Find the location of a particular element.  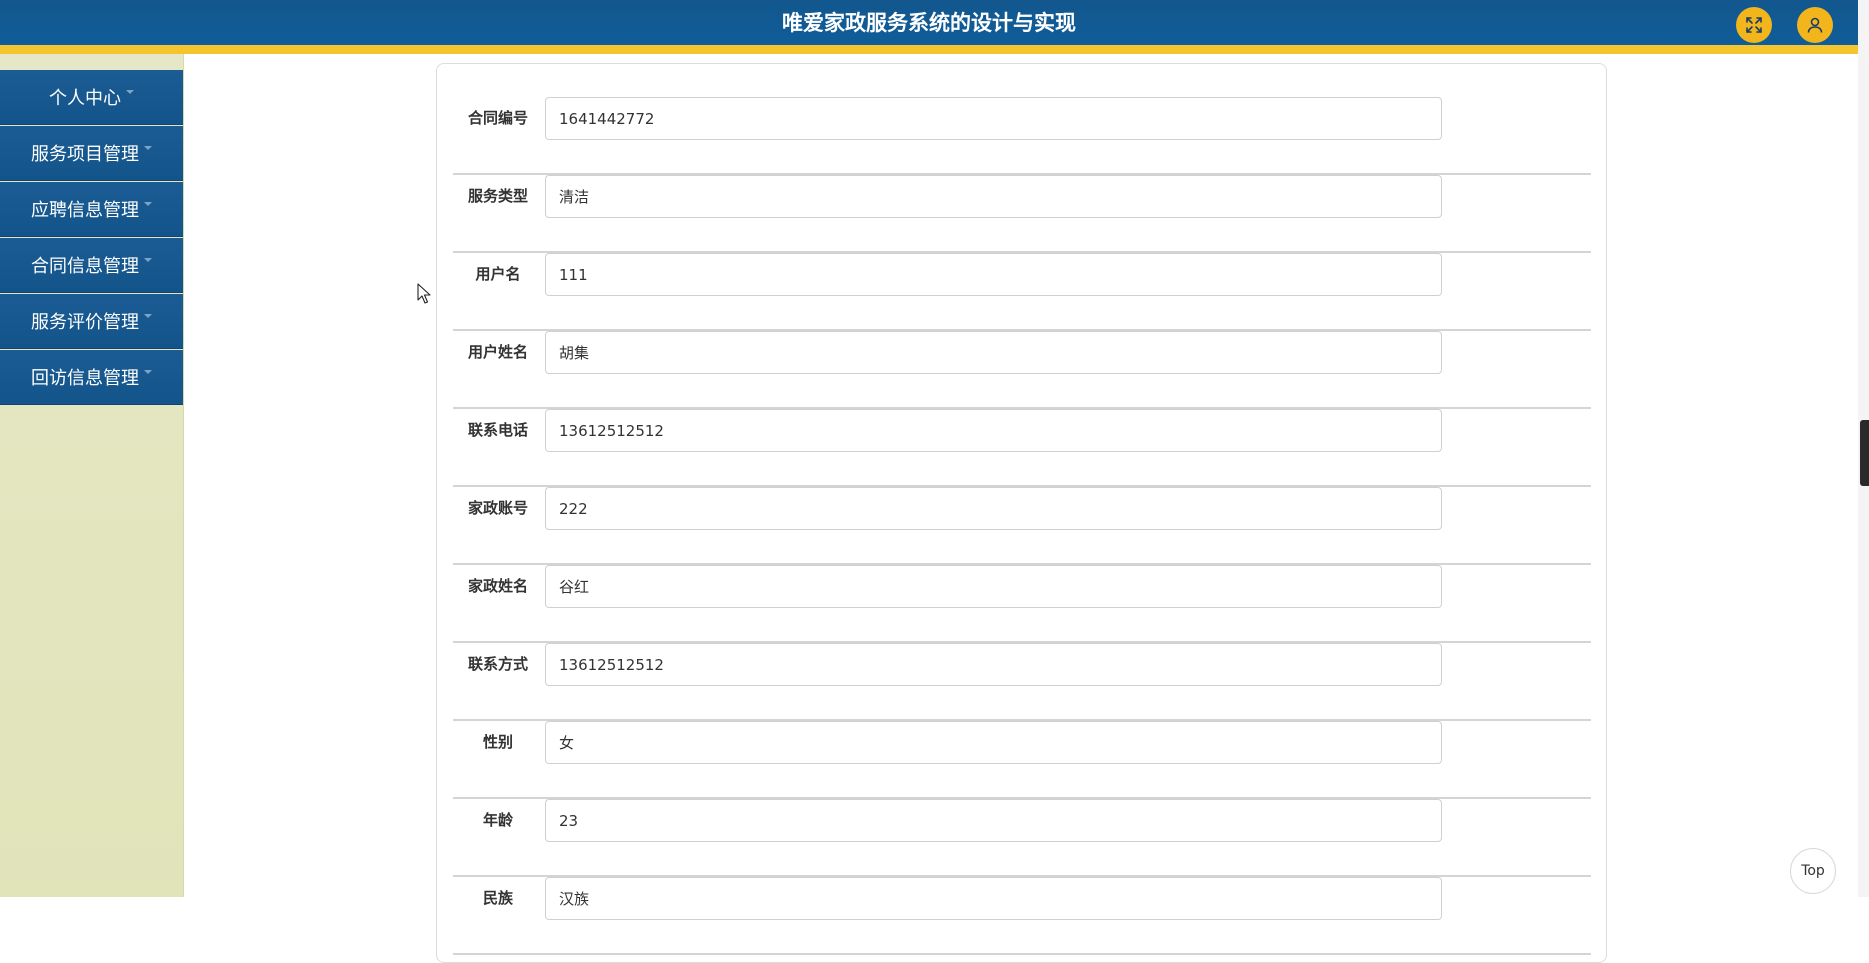

sidebar-item-label: 服务评价管理 is located at coordinates (85, 322).